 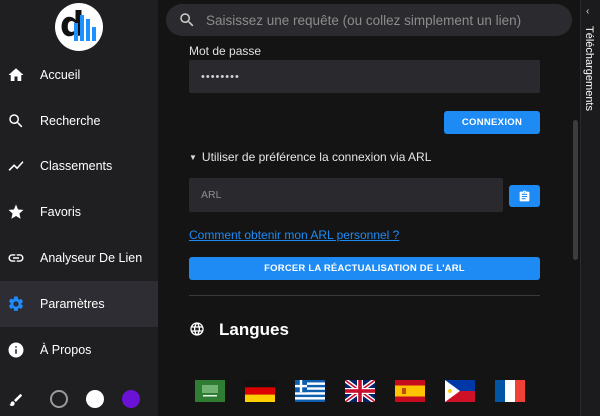 What do you see at coordinates (364, 295) in the screenshot?
I see `section-divider` at bounding box center [364, 295].